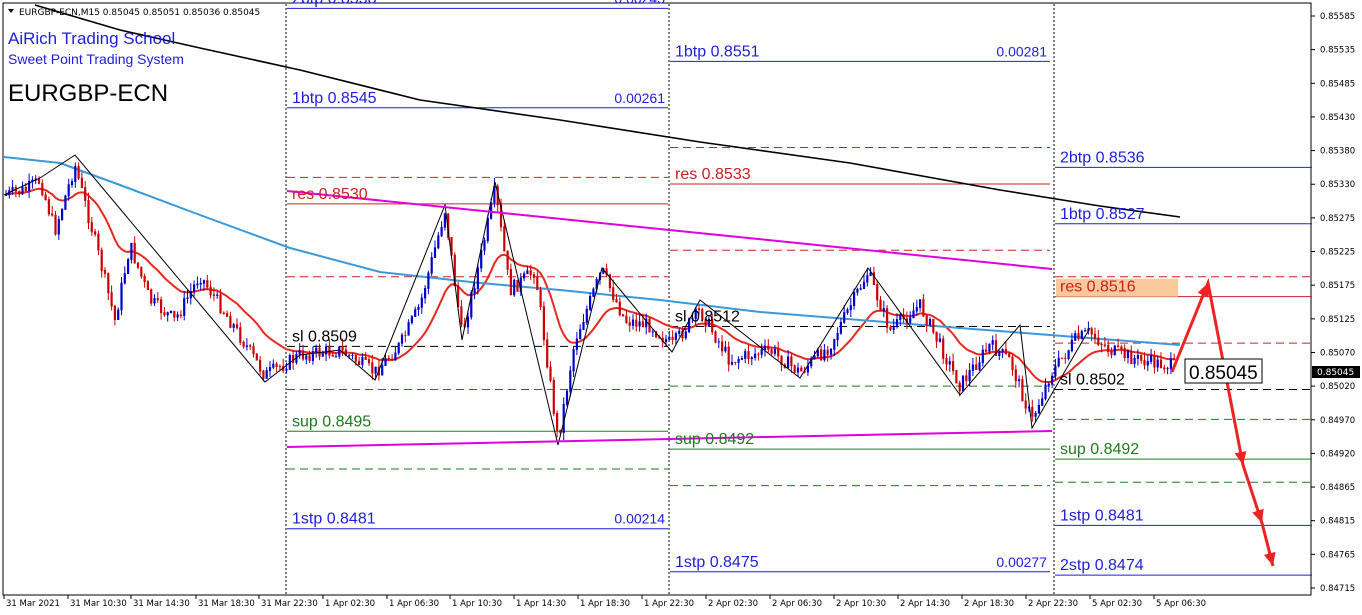 The image size is (1362, 615). I want to click on y-tick-label: 0.84970, so click(1337, 421).